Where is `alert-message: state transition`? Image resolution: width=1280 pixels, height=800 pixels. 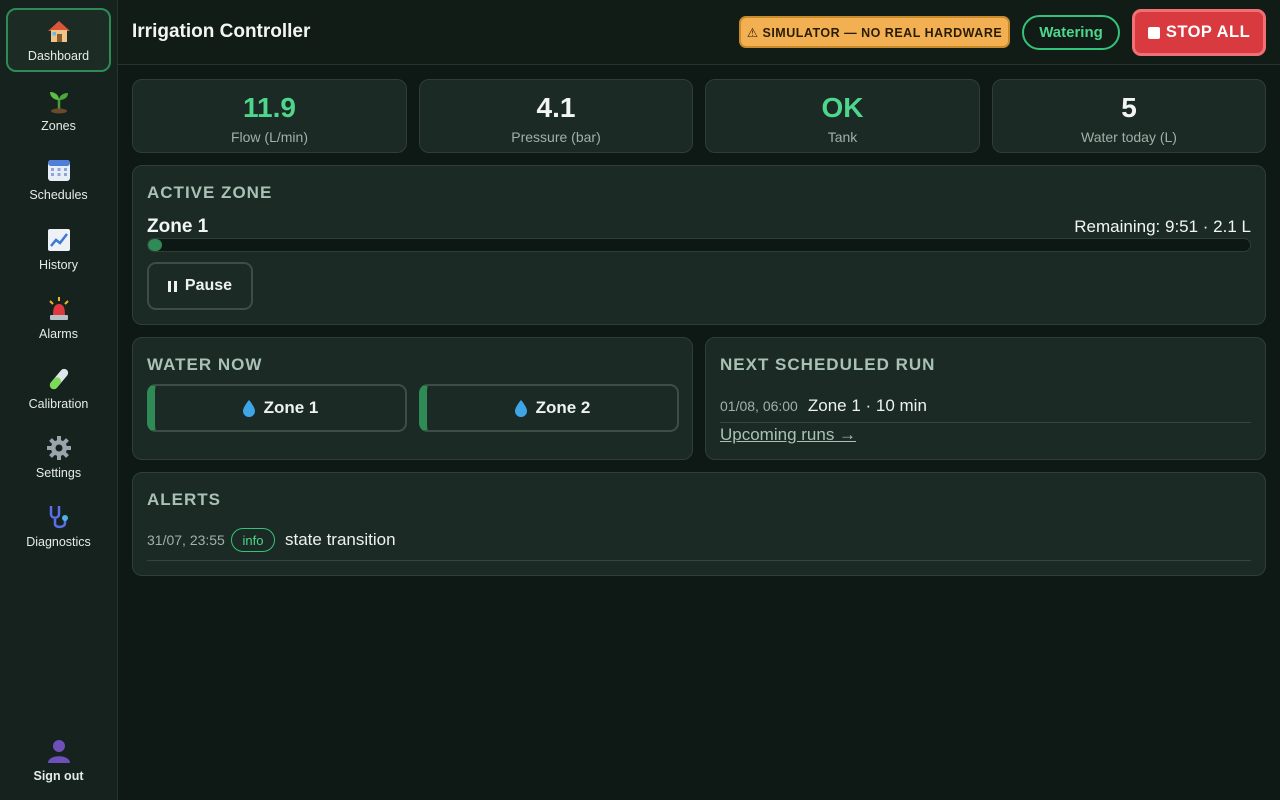
alert-message: state transition is located at coordinates (340, 539).